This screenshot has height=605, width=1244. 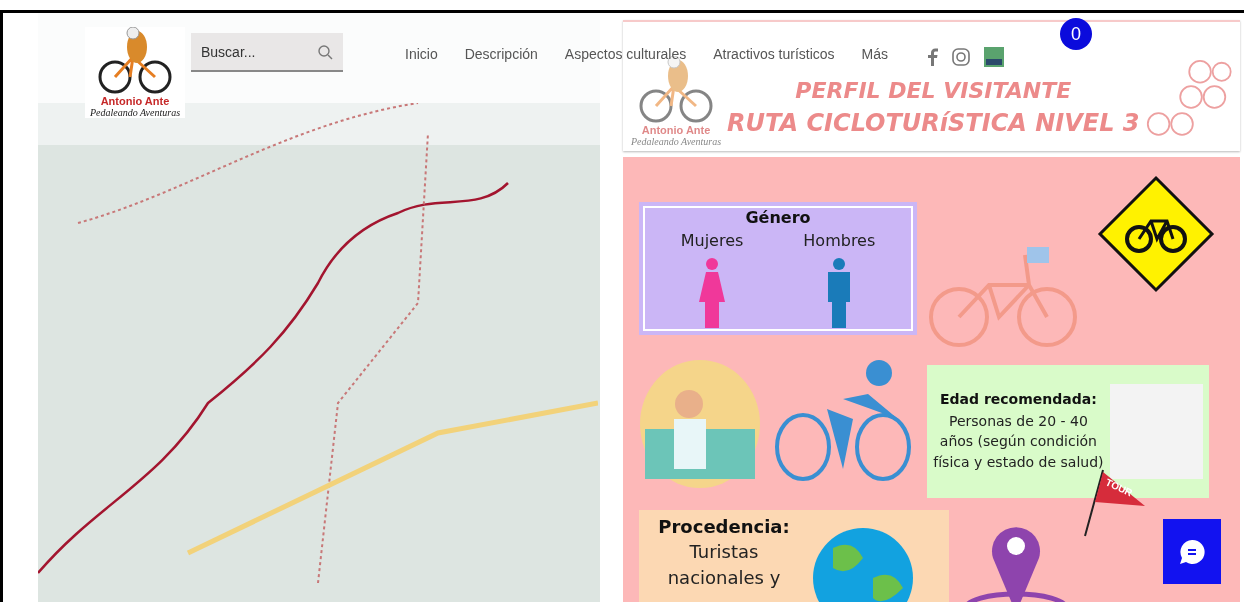 I want to click on gender-label: Hombres, so click(x=839, y=241).